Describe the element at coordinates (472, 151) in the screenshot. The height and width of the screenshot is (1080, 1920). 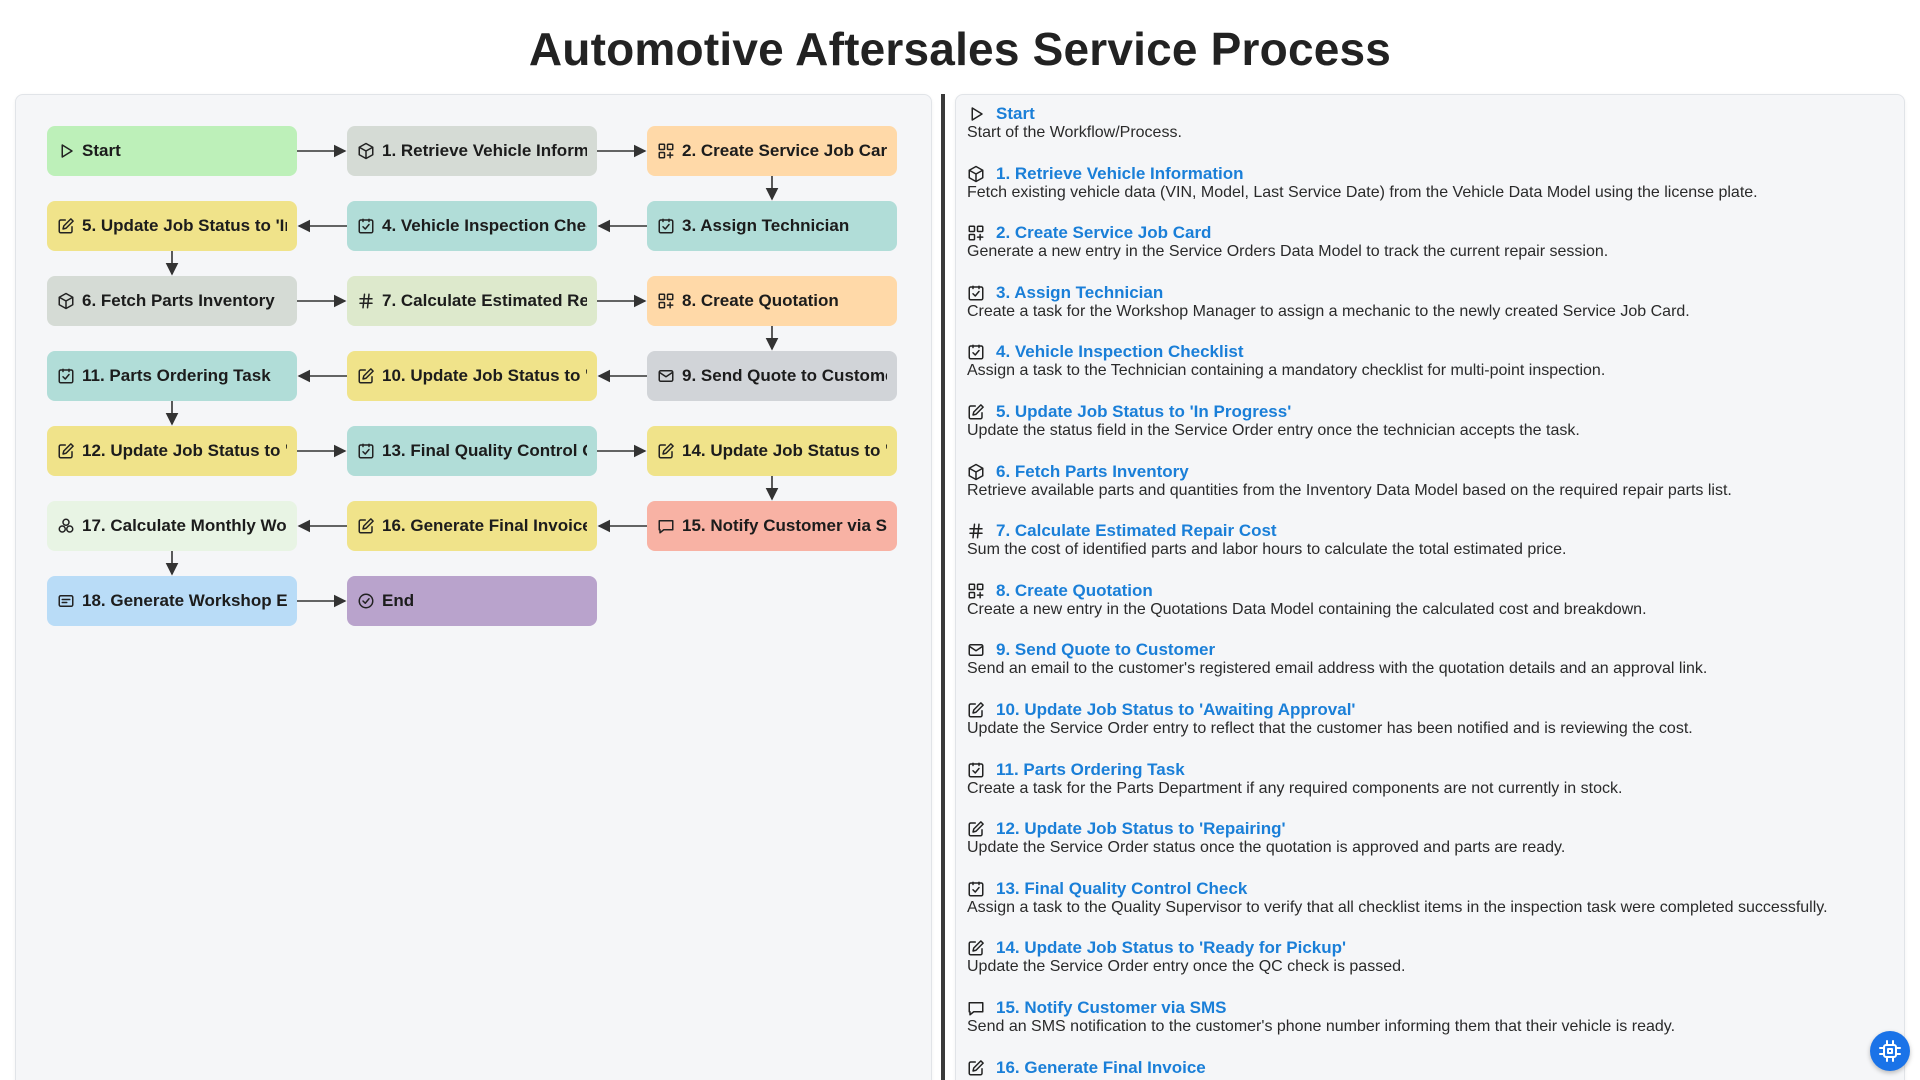
I see `flow-node-n1: 1. Retrieve Vehicle Information` at that location.